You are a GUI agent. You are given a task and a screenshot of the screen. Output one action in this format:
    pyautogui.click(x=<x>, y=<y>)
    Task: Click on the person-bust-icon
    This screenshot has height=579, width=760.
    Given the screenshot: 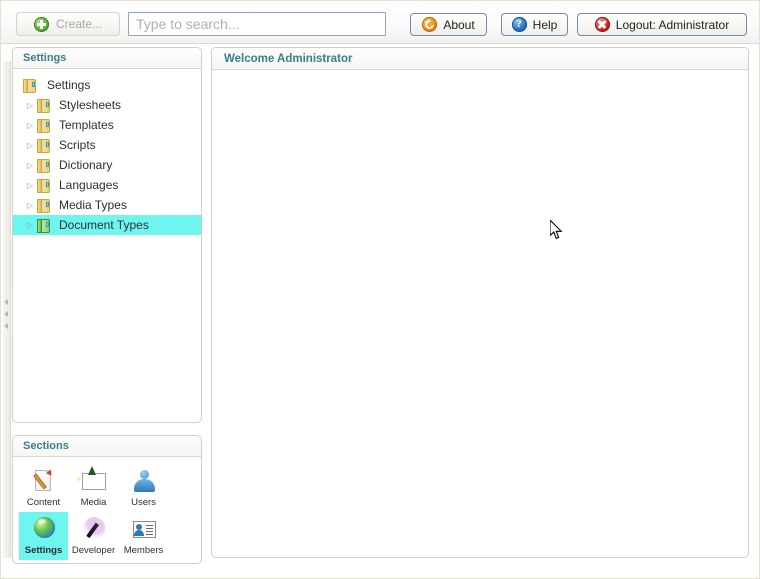 What is the action you would take?
    pyautogui.click(x=144, y=481)
    